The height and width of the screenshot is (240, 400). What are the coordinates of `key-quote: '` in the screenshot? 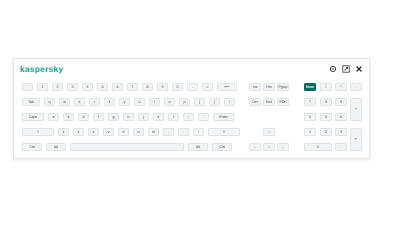 It's located at (203, 117).